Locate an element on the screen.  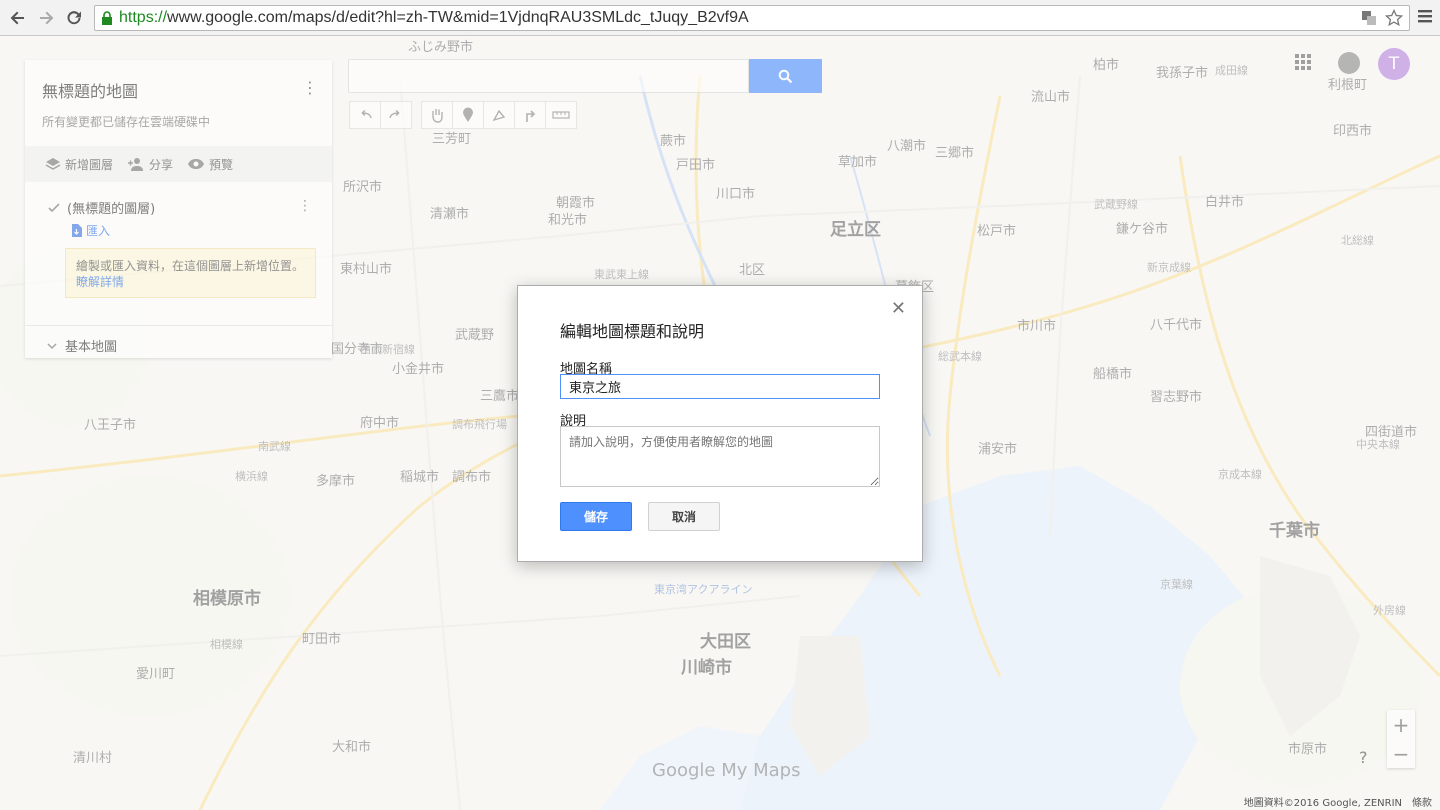
save-button: 儲存 is located at coordinates (596, 516).